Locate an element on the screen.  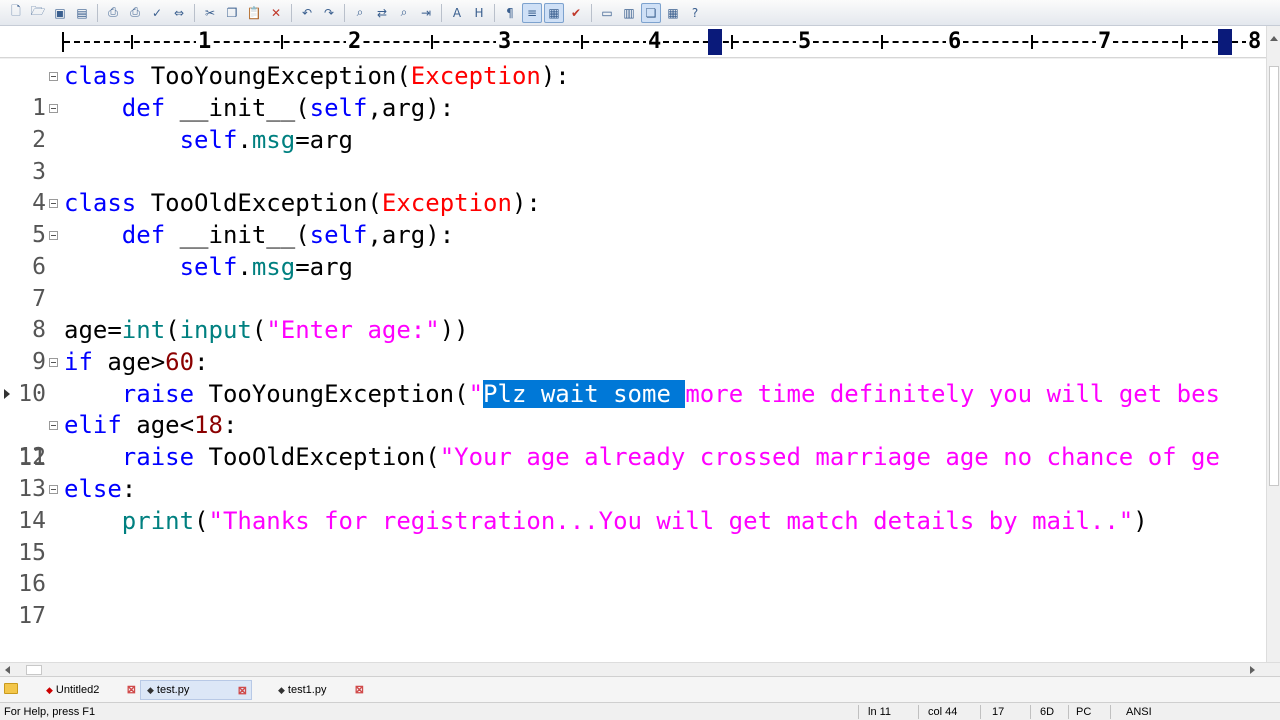
code-text: : is located at coordinates (129, 489).